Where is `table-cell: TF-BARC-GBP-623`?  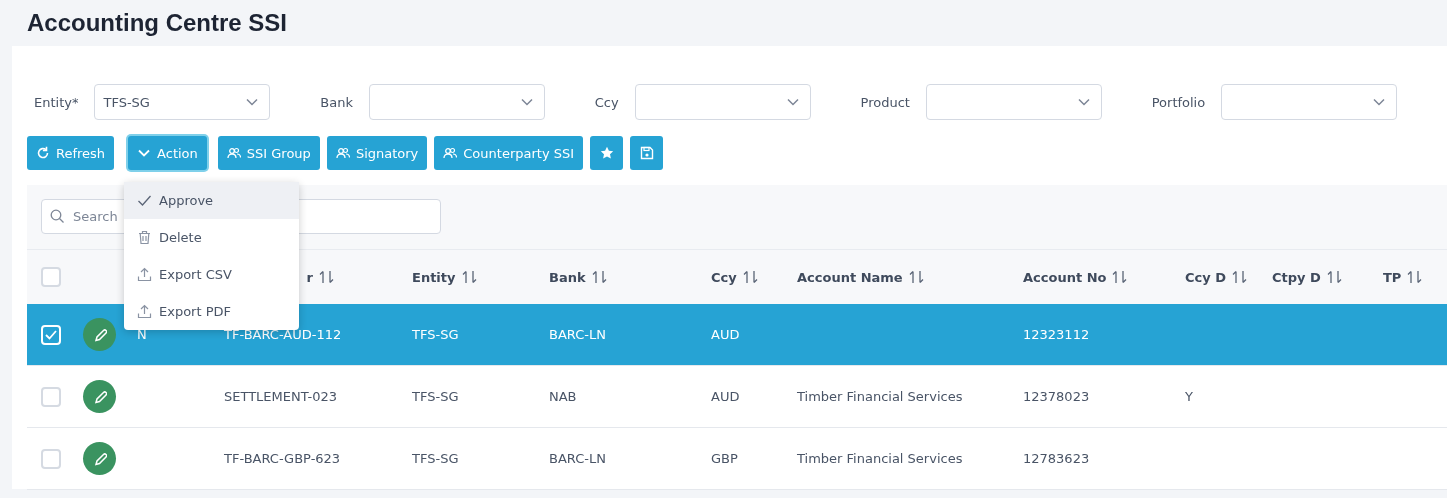 table-cell: TF-BARC-GBP-623 is located at coordinates (282, 458).